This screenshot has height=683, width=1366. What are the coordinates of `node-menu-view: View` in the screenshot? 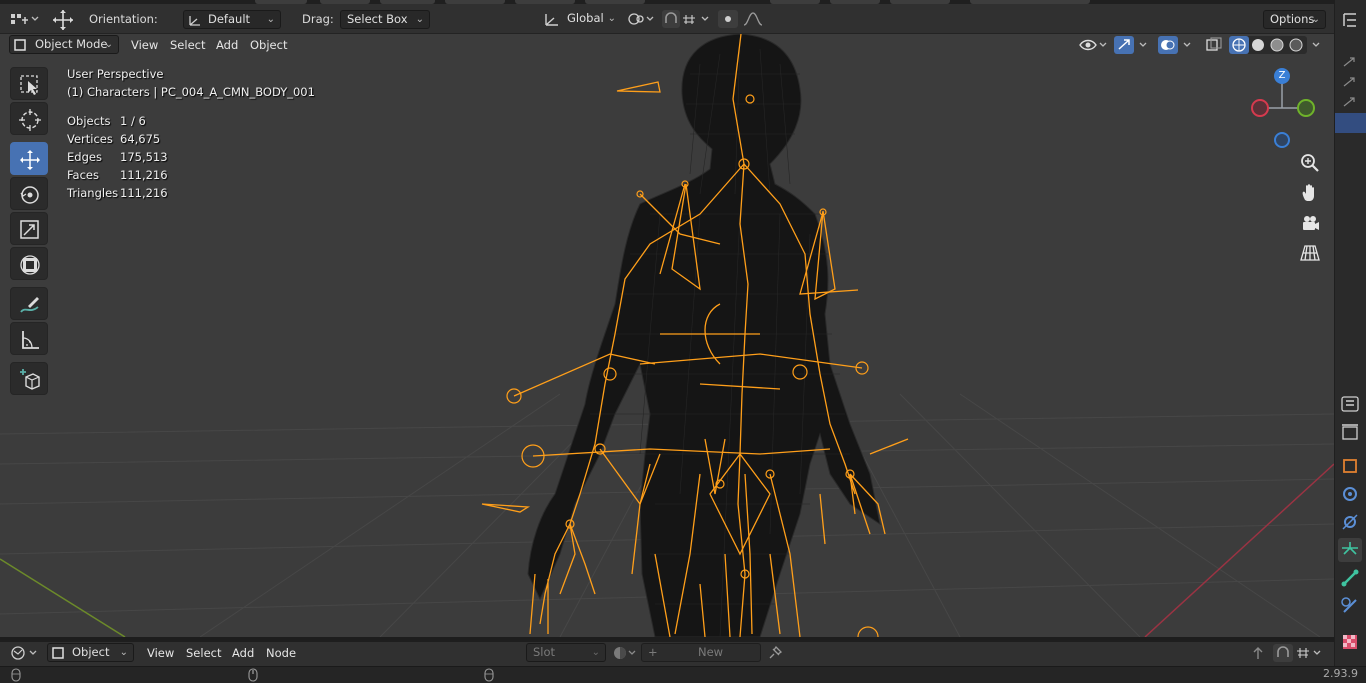 It's located at (160, 653).